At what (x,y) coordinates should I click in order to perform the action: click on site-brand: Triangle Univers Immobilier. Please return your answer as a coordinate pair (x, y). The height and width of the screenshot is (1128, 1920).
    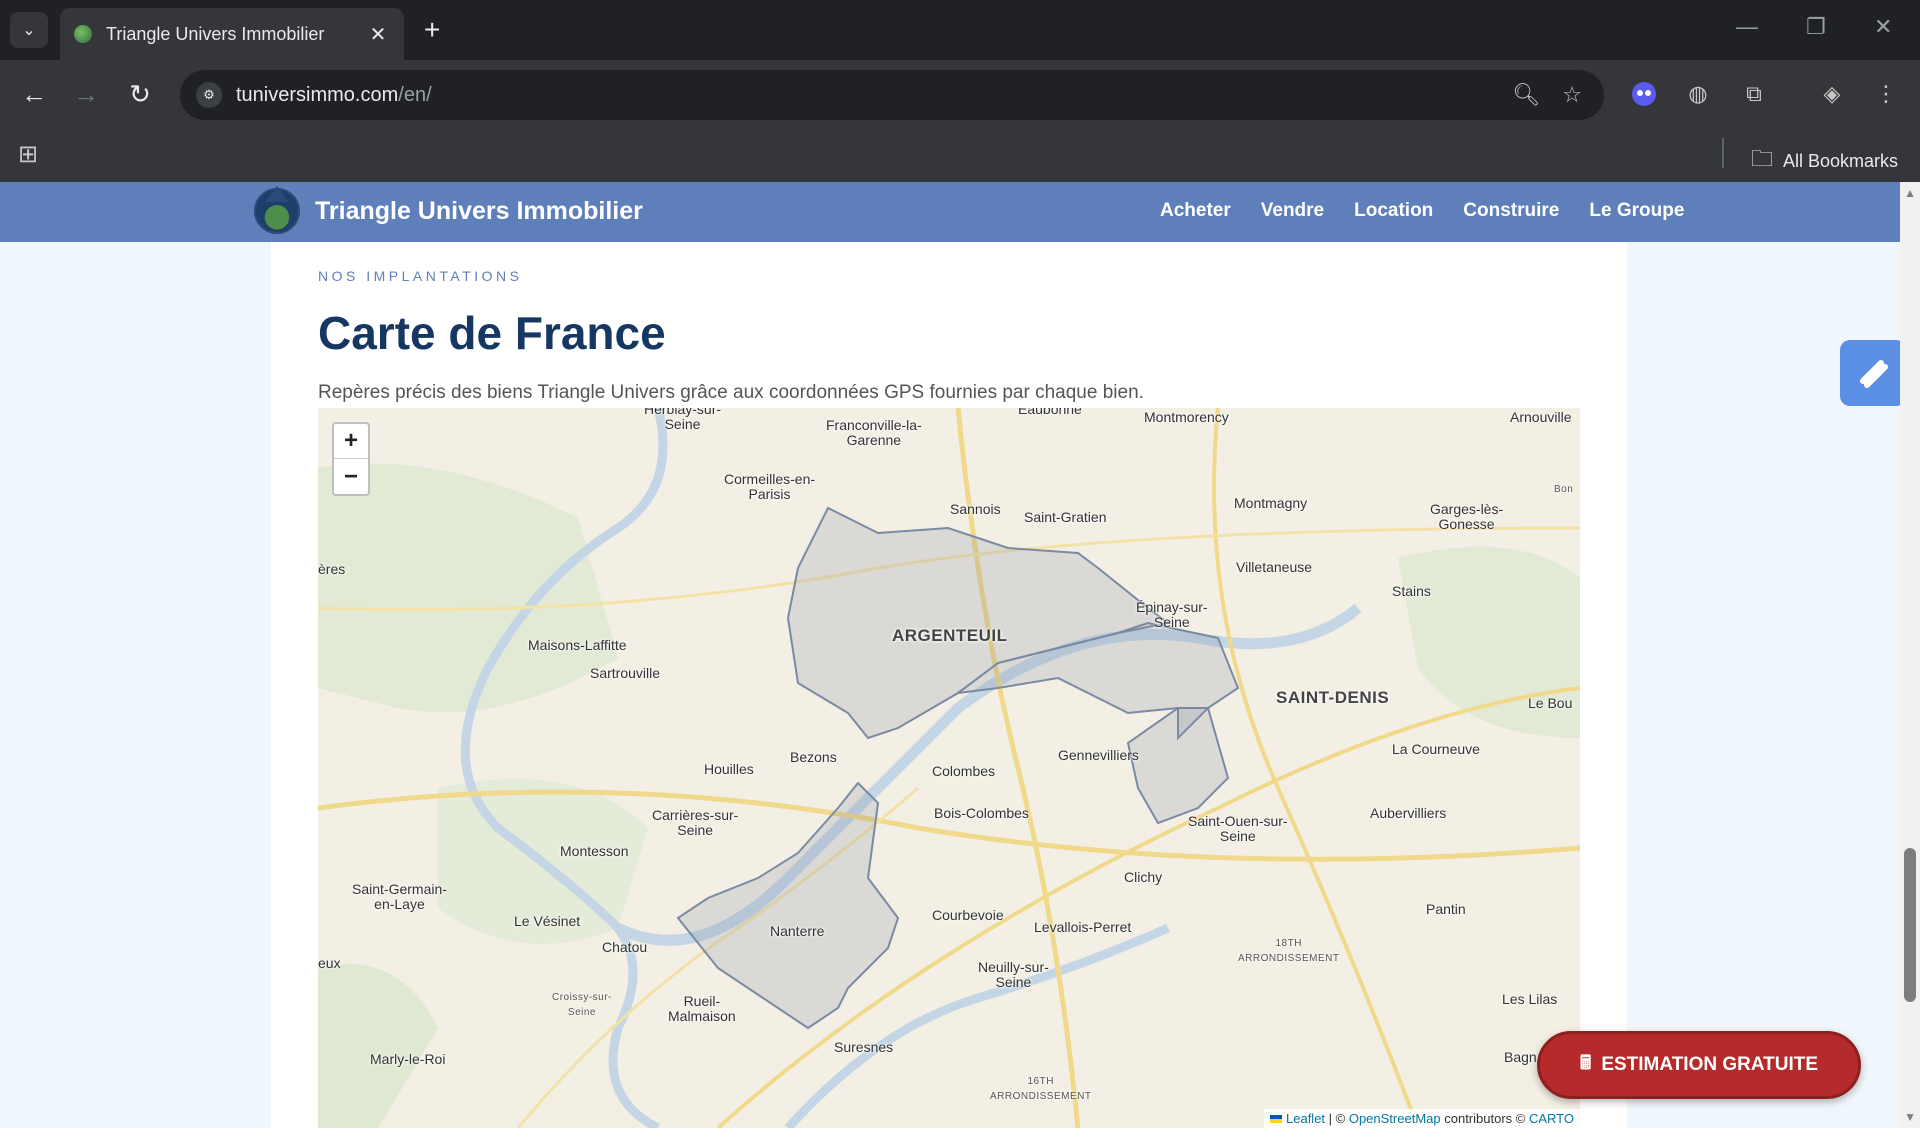
    Looking at the image, I should click on (479, 211).